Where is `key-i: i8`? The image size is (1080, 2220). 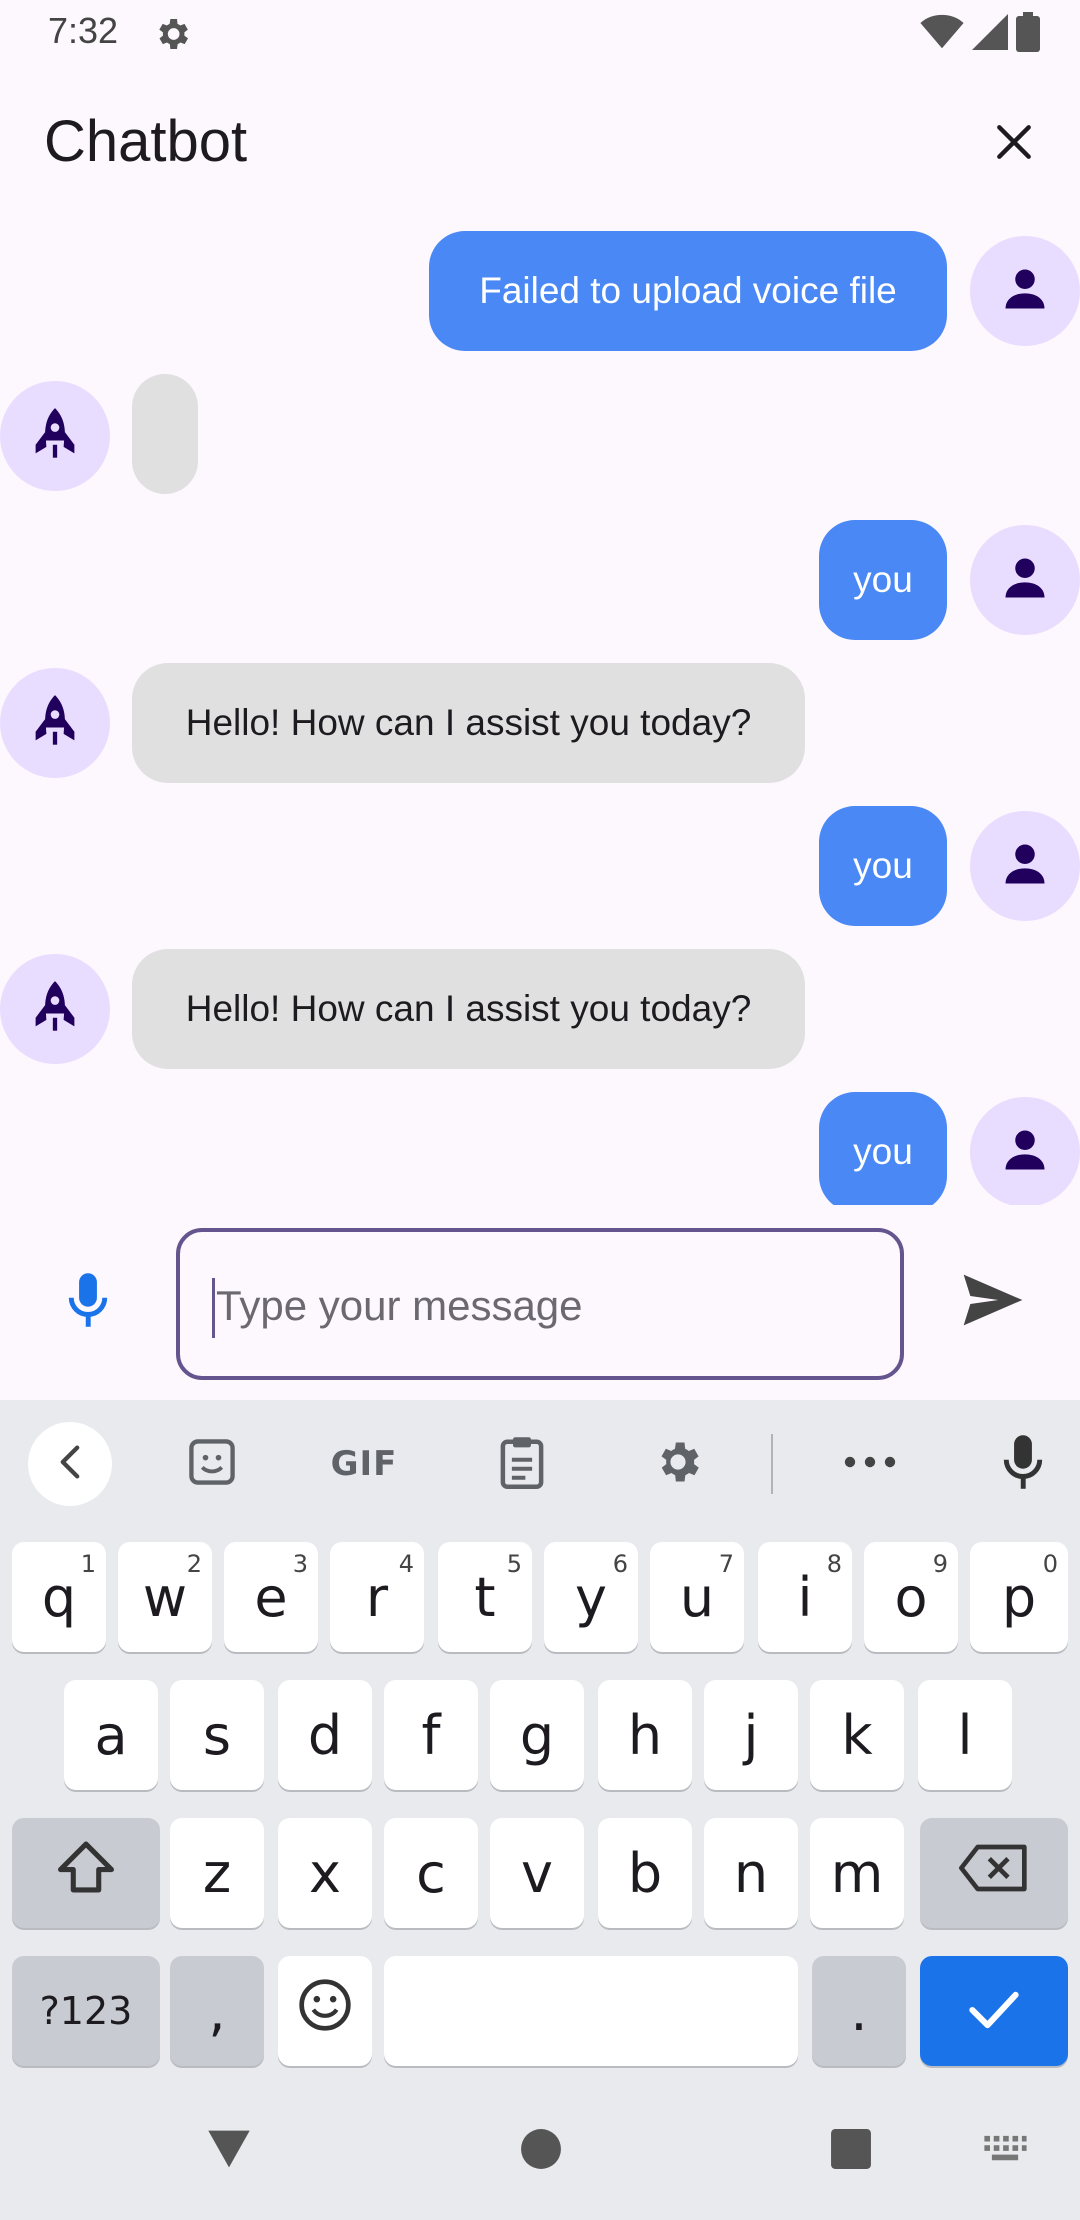
key-i: i8 is located at coordinates (805, 1597).